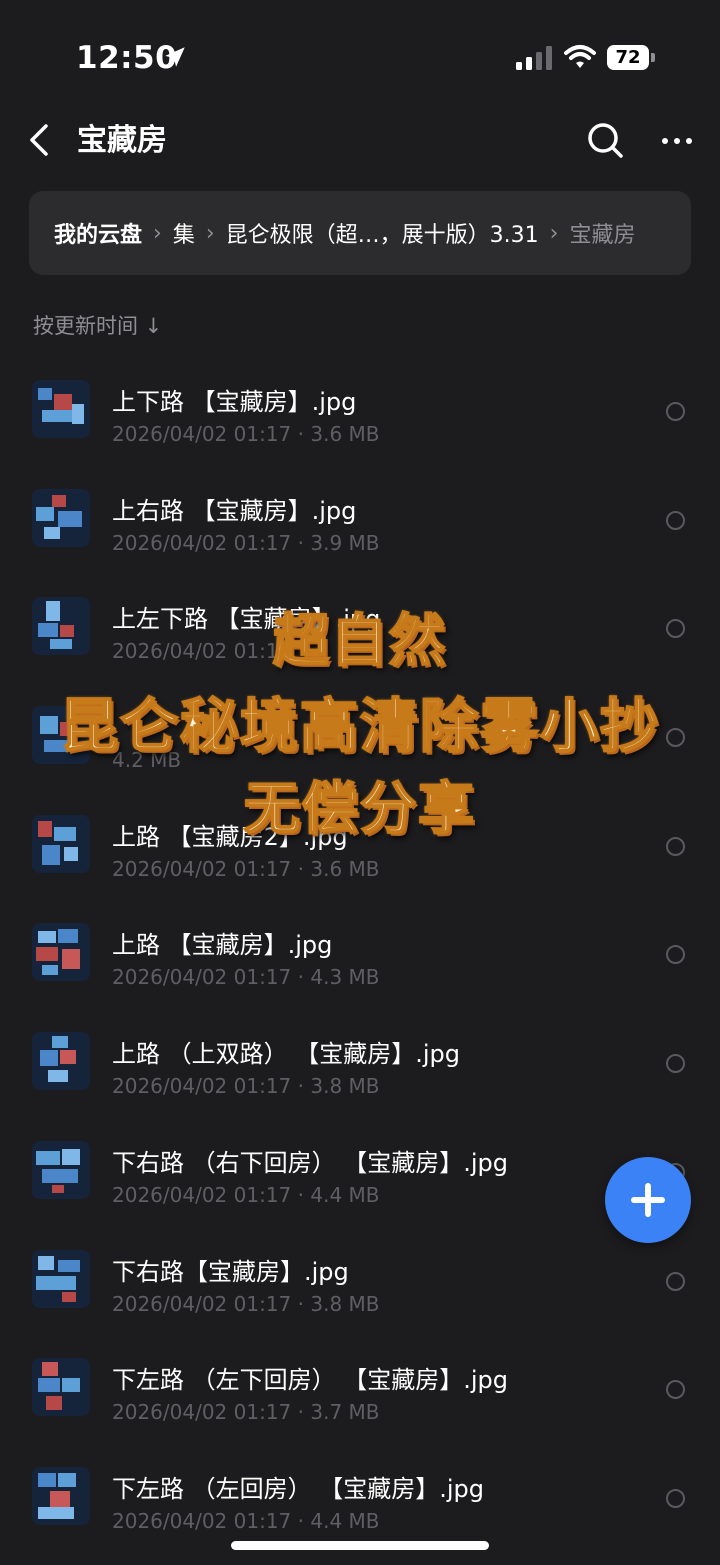 This screenshot has width=720, height=1565. I want to click on file-name: 上右路 【宝藏房】.jpg, so click(234, 510).